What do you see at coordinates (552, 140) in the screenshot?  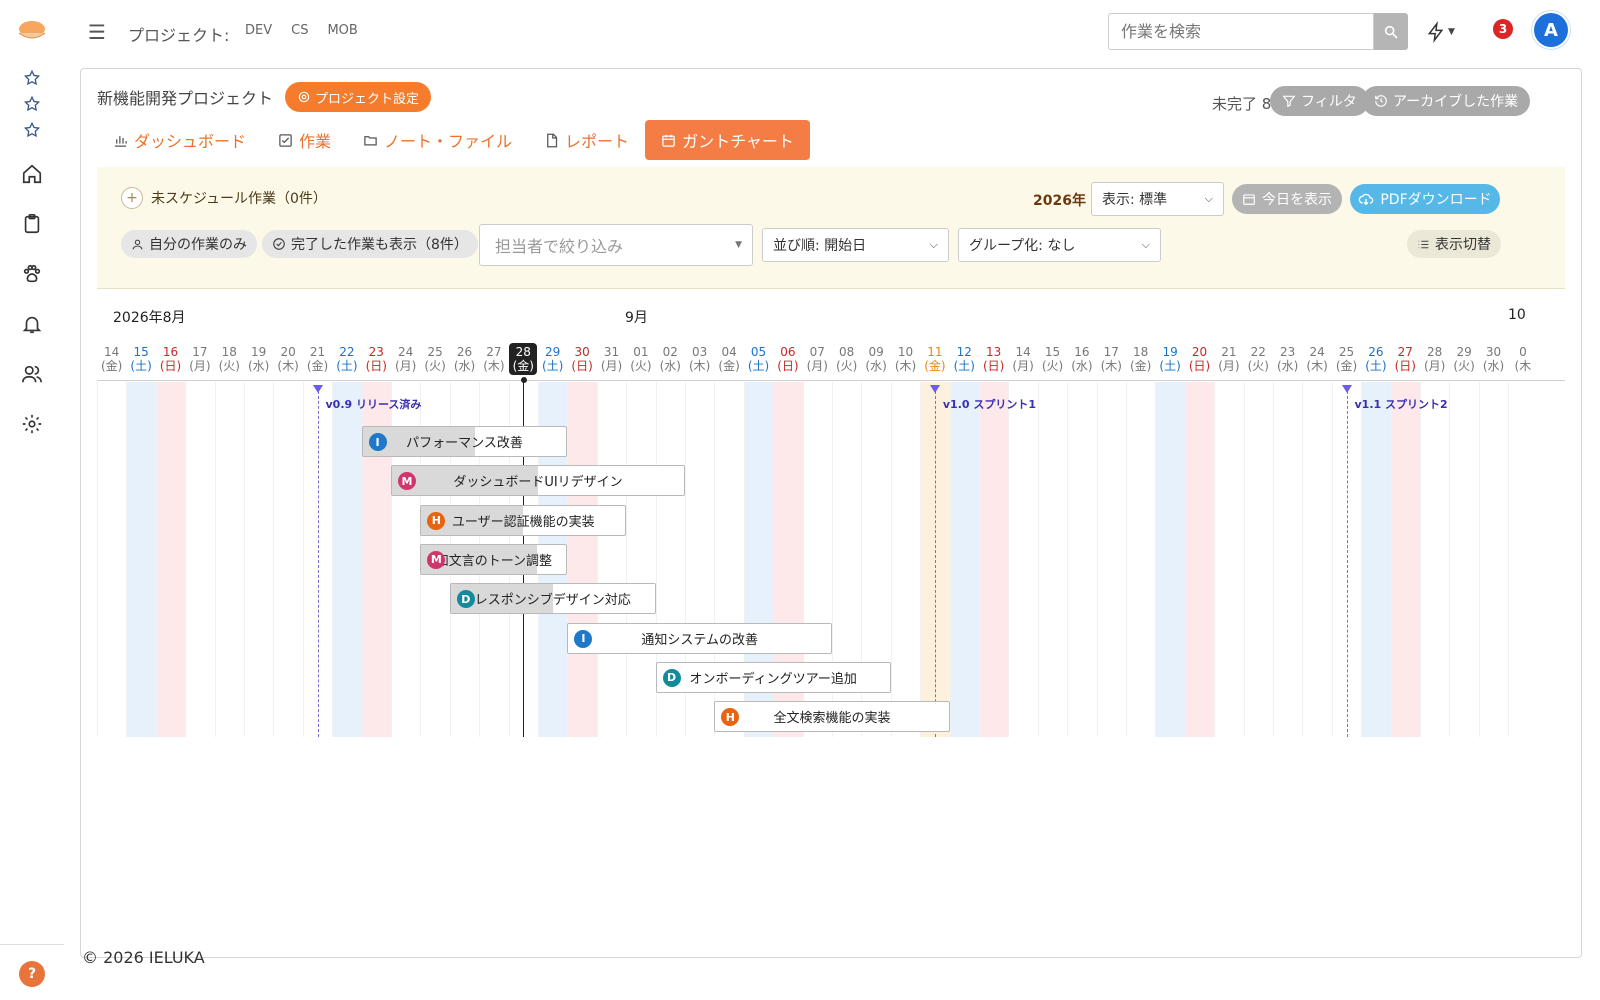 I see `document-icon` at bounding box center [552, 140].